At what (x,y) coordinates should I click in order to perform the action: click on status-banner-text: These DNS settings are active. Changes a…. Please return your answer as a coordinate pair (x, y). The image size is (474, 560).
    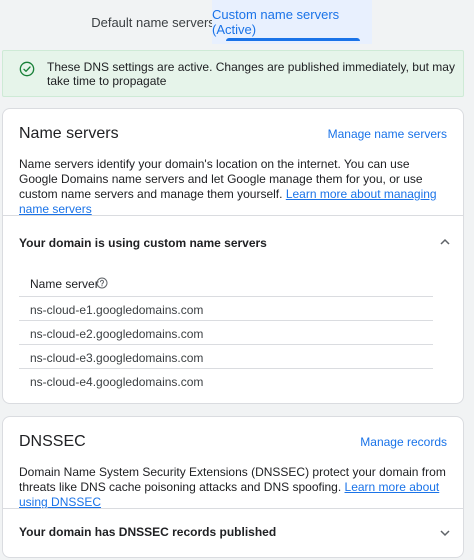
    Looking at the image, I should click on (251, 74).